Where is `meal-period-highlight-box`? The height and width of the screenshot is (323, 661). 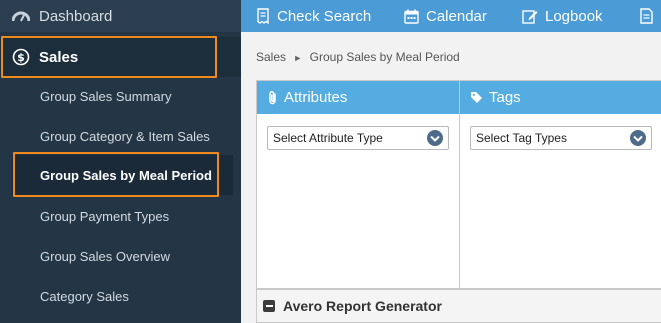 meal-period-highlight-box is located at coordinates (116, 174).